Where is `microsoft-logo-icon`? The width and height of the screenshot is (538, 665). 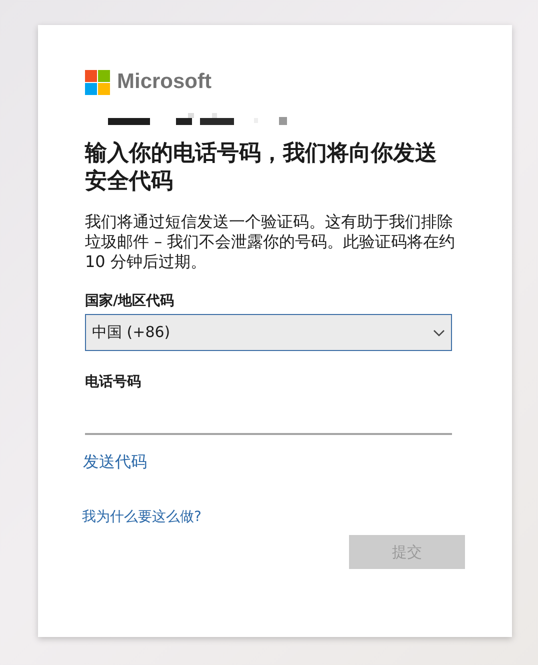
microsoft-logo-icon is located at coordinates (97, 82).